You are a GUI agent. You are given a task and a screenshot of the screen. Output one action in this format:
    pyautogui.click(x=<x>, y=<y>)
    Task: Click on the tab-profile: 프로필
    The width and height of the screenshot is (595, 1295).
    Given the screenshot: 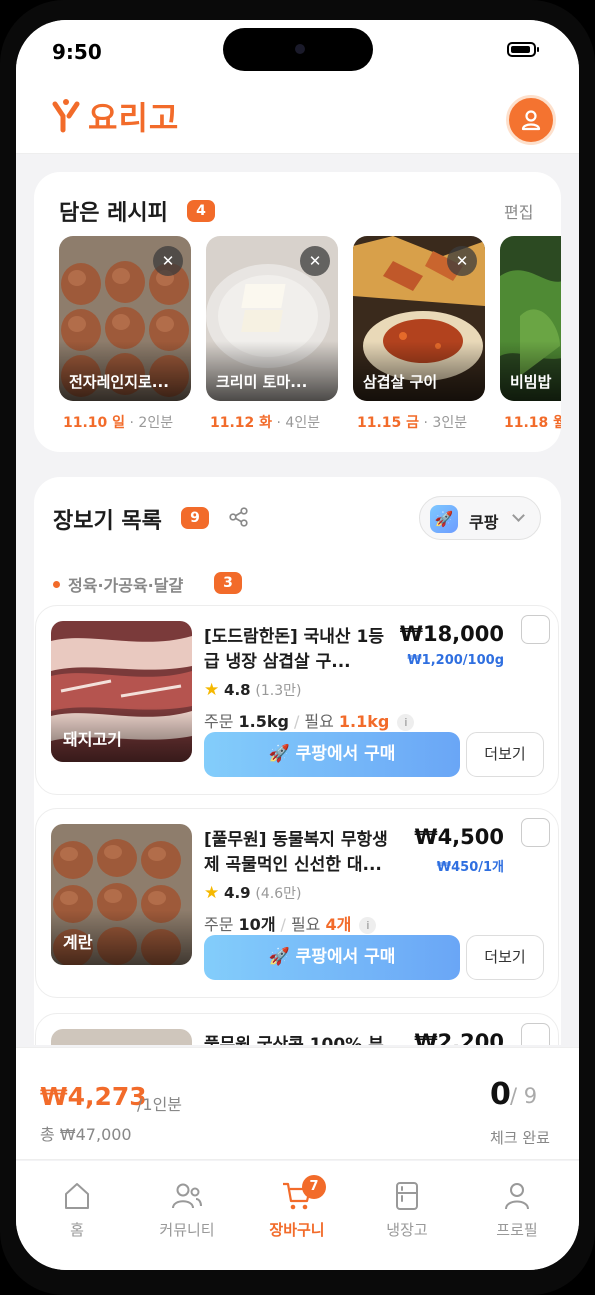 What is the action you would take?
    pyautogui.click(x=517, y=1216)
    